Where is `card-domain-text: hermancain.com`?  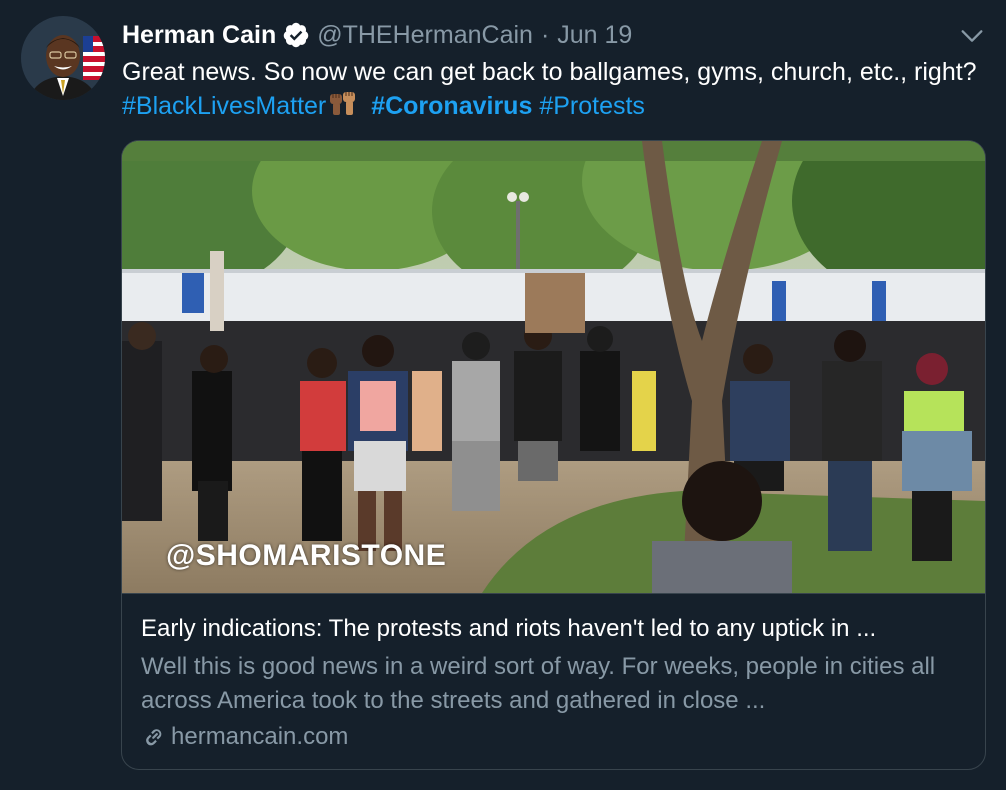 card-domain-text: hermancain.com is located at coordinates (259, 737).